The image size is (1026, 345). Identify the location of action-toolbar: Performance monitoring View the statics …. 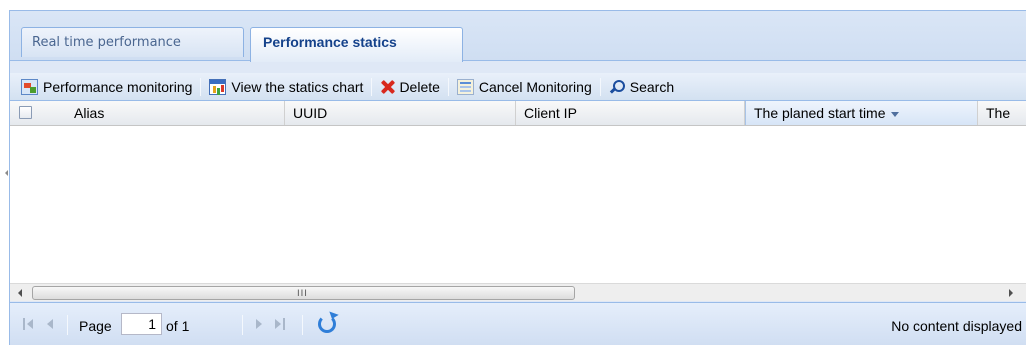
(518, 87).